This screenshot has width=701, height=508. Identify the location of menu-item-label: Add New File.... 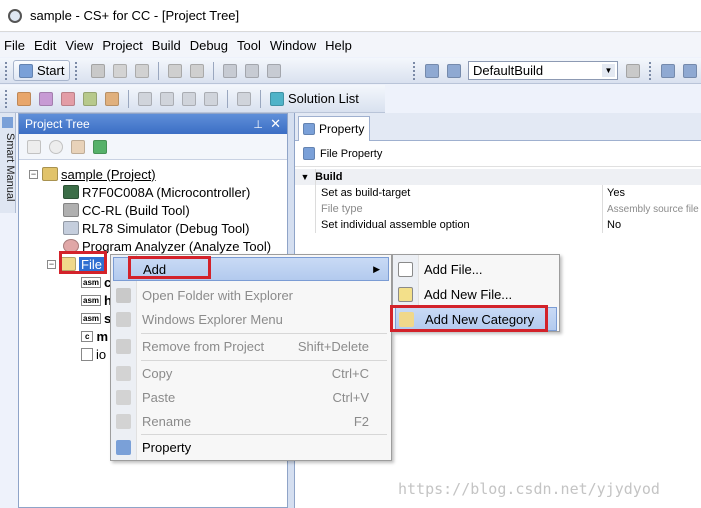
(468, 294).